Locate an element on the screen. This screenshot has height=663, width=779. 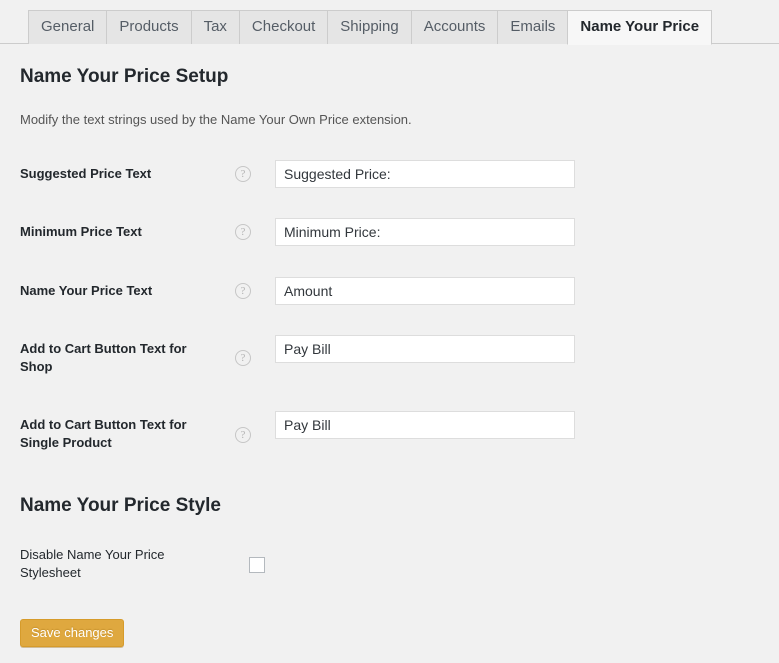
field-input-cell-add-to-cart-shop is located at coordinates (510, 358).